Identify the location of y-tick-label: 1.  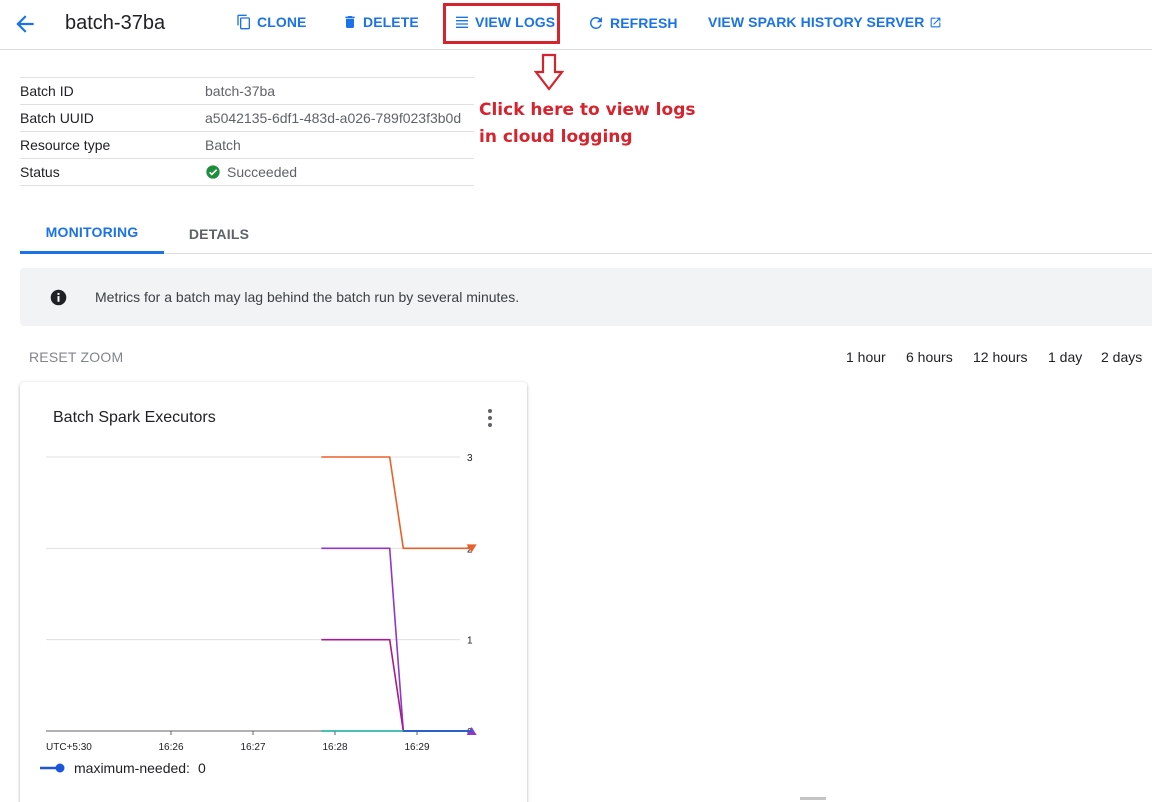
(470, 641).